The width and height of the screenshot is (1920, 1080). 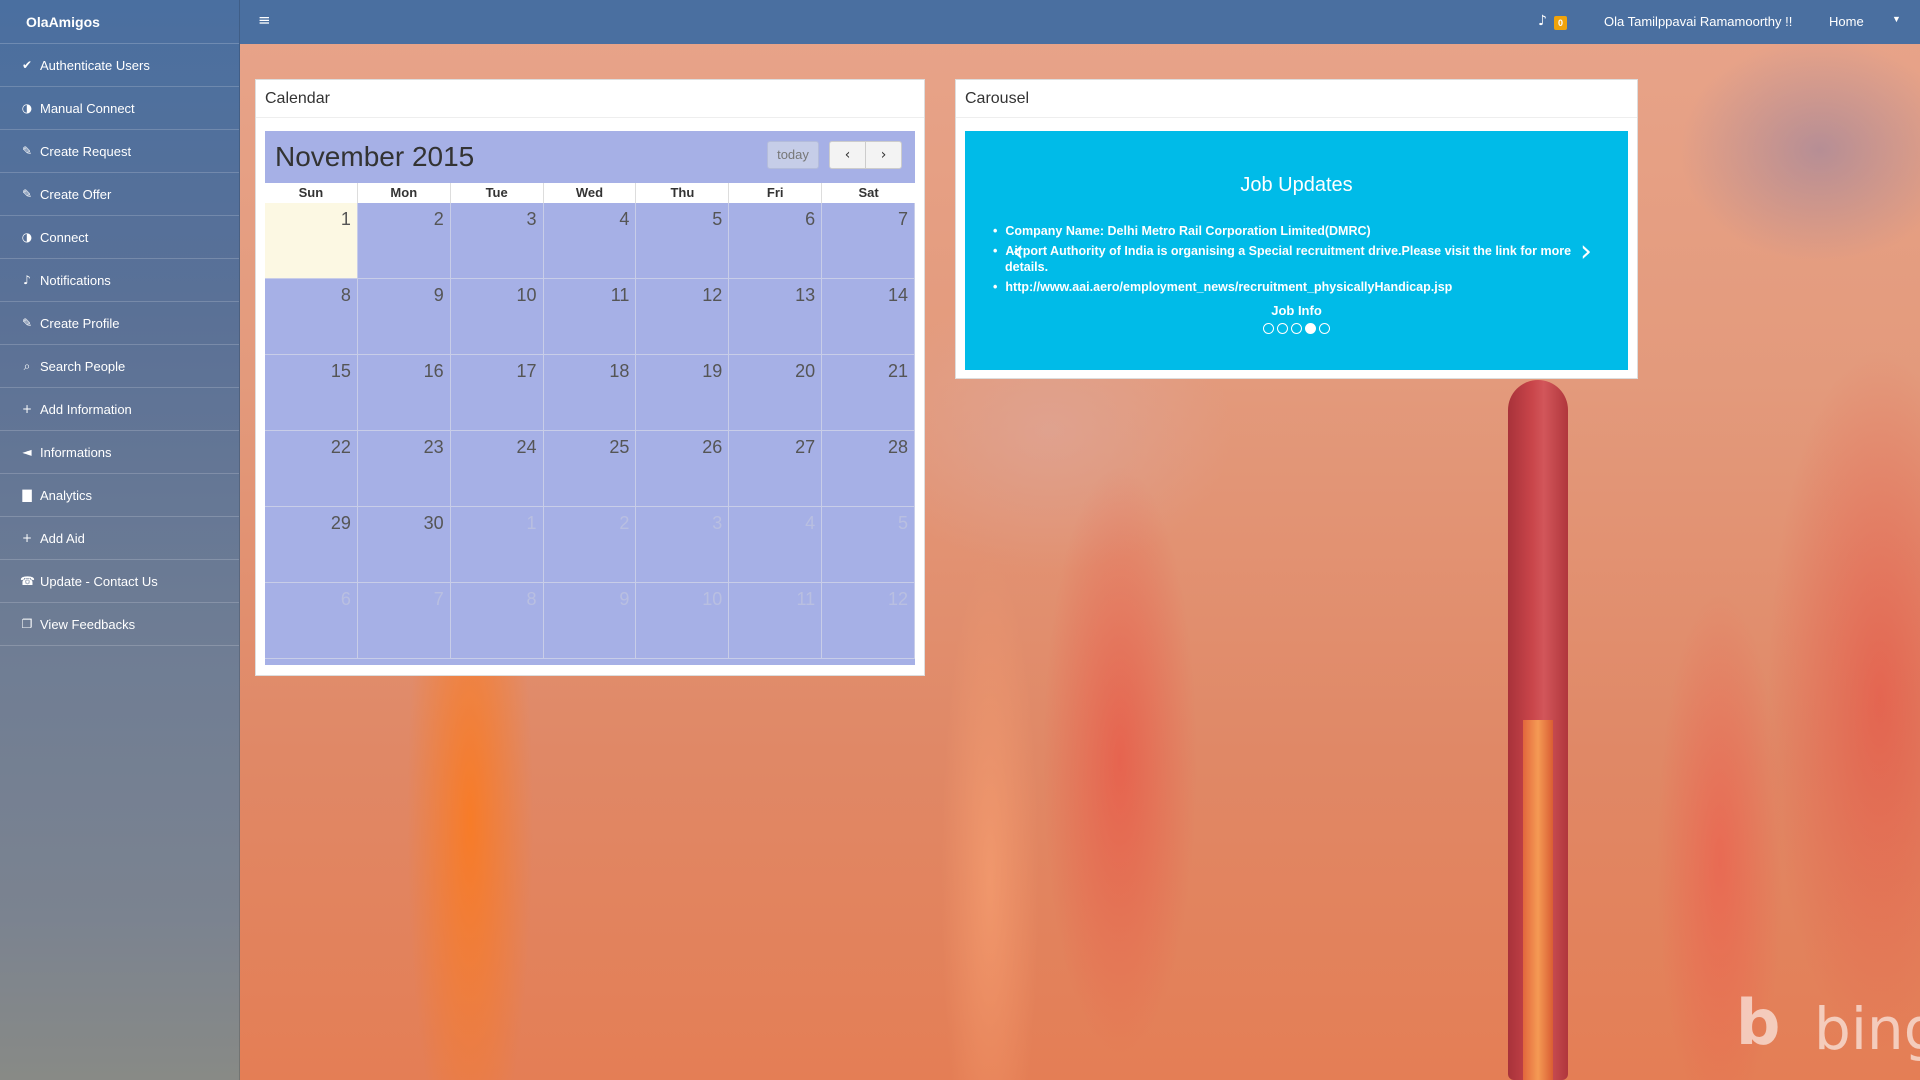 I want to click on calendar-day: 14, so click(x=868, y=317).